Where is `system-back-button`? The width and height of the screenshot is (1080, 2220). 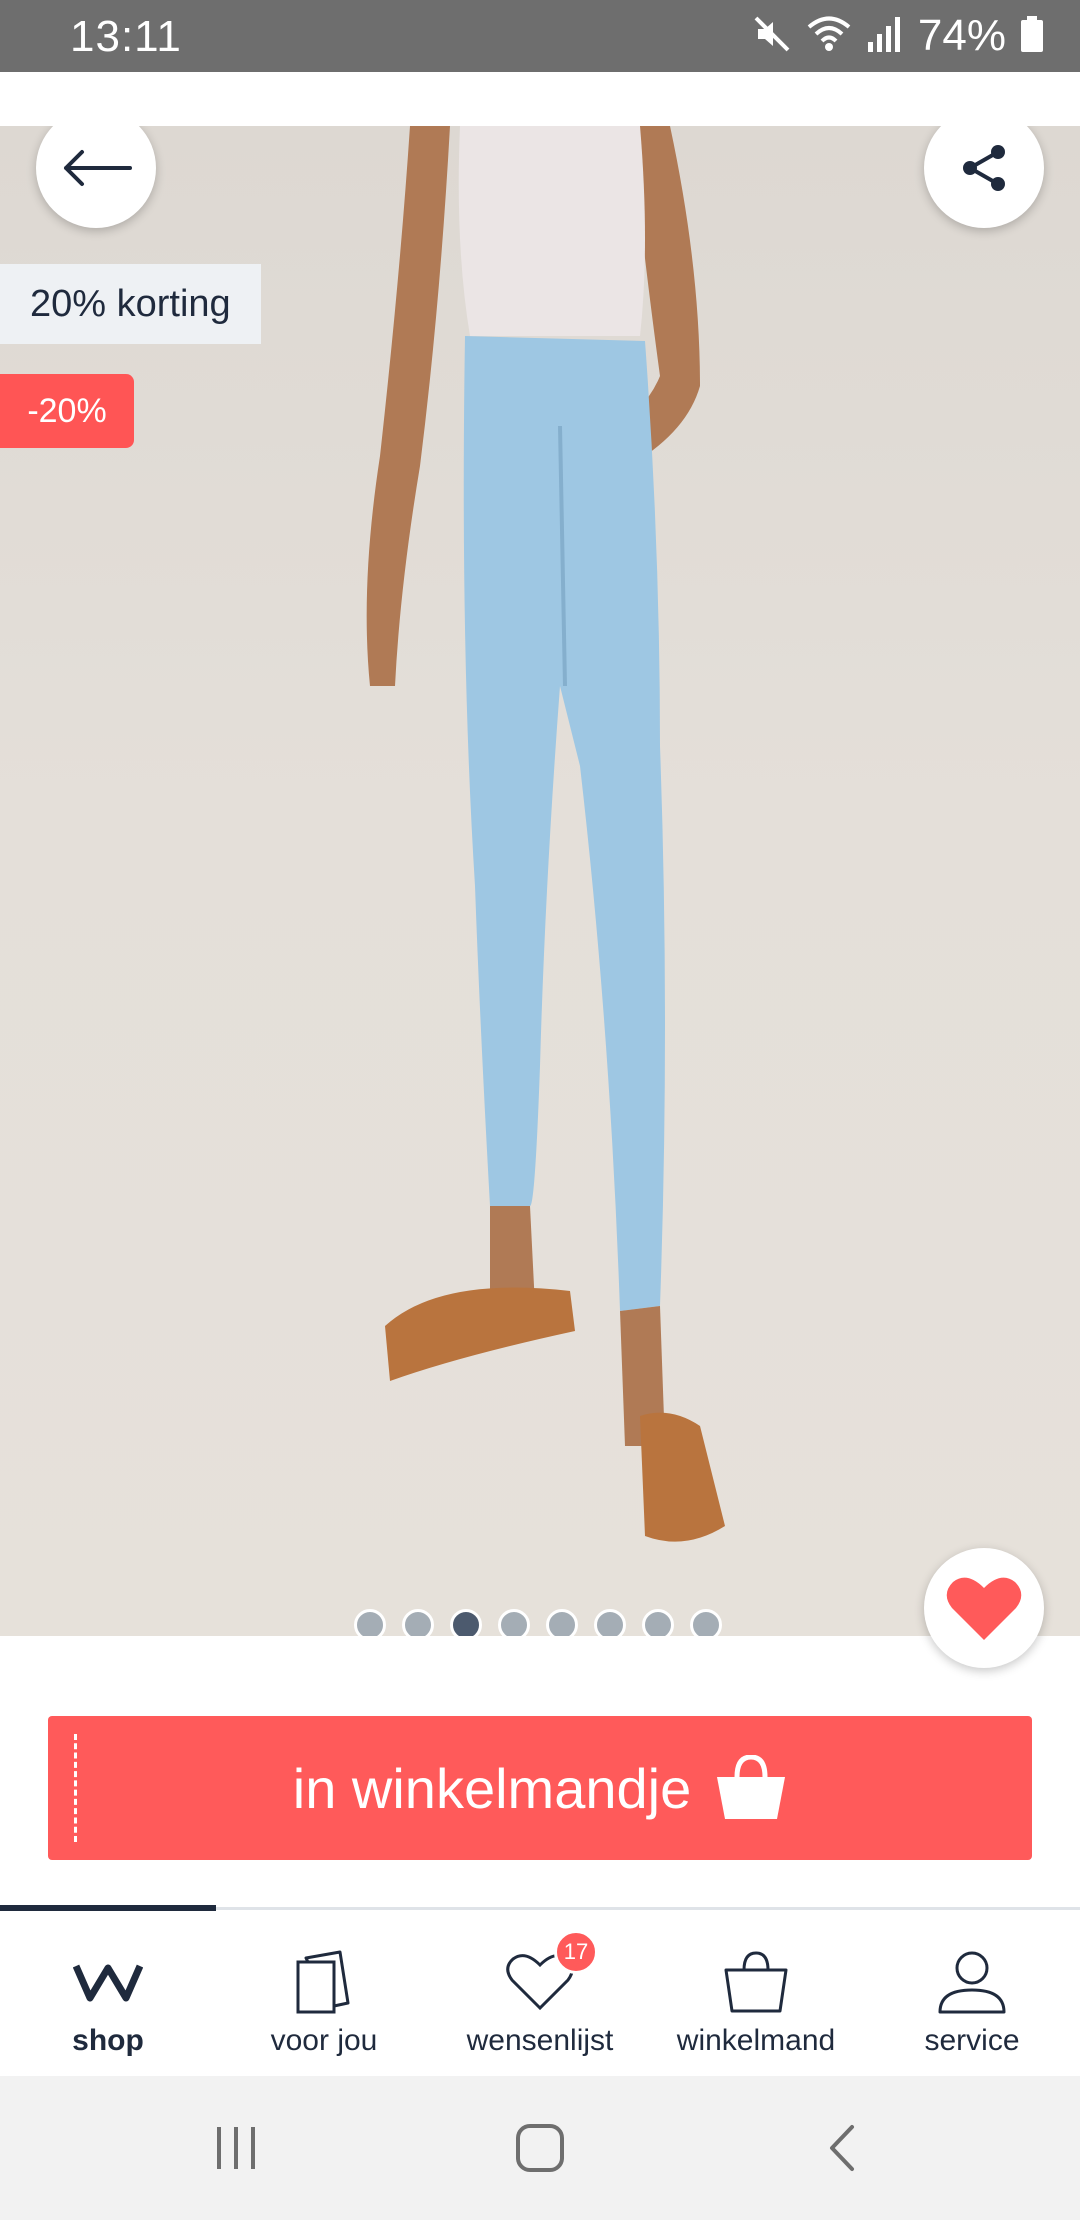
system-back-button is located at coordinates (842, 2148).